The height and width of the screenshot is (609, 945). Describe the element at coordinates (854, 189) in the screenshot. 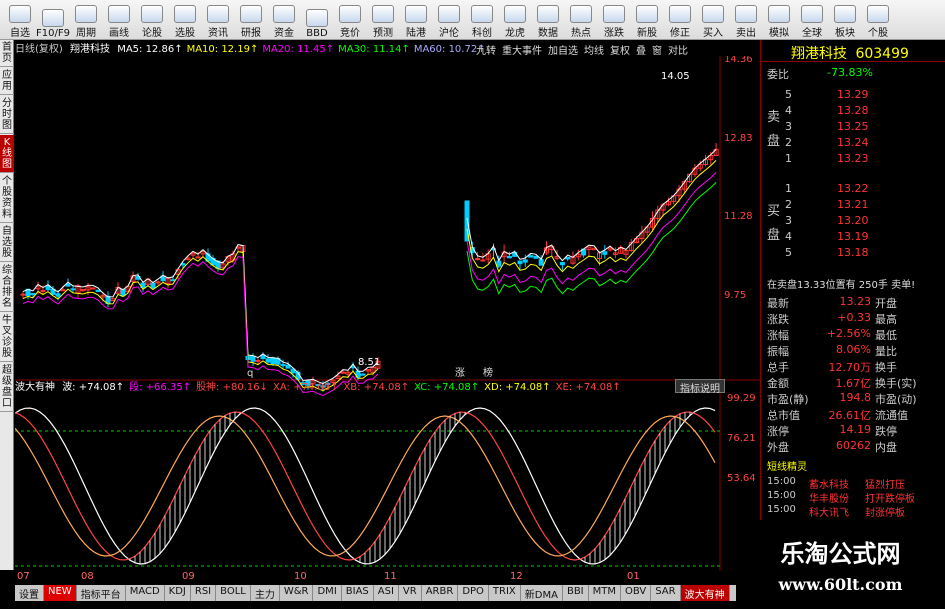

I see `buy-row: 1 13.22` at that location.